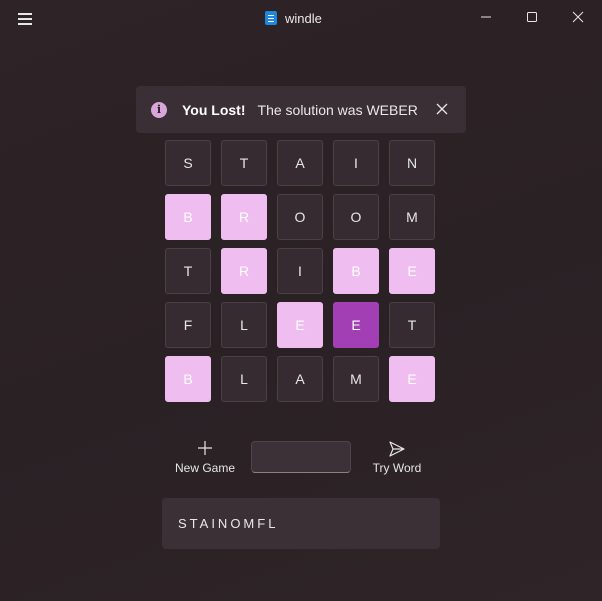 This screenshot has width=602, height=601. What do you see at coordinates (159, 109) in the screenshot?
I see `info-icon: i` at bounding box center [159, 109].